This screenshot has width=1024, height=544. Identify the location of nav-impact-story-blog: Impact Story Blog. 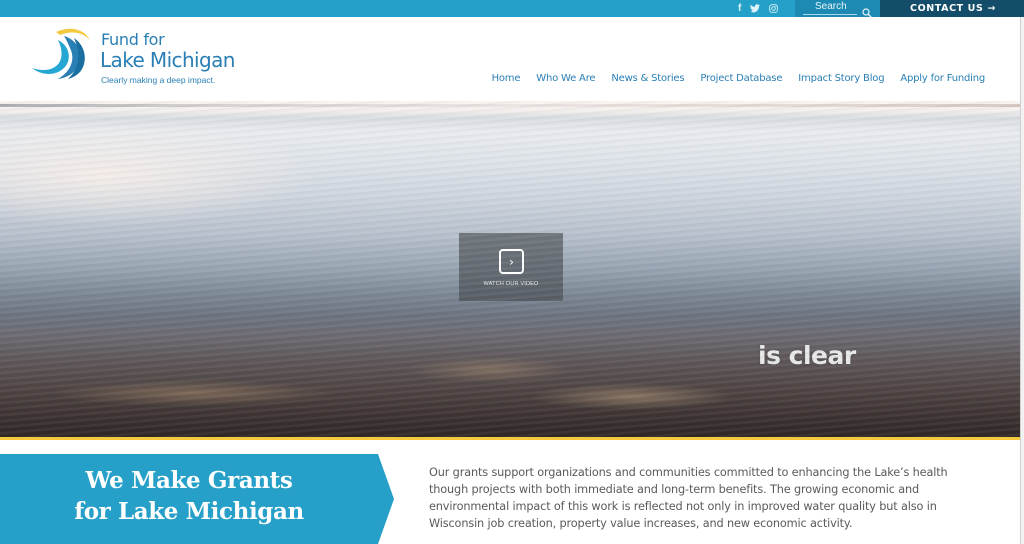
(841, 78).